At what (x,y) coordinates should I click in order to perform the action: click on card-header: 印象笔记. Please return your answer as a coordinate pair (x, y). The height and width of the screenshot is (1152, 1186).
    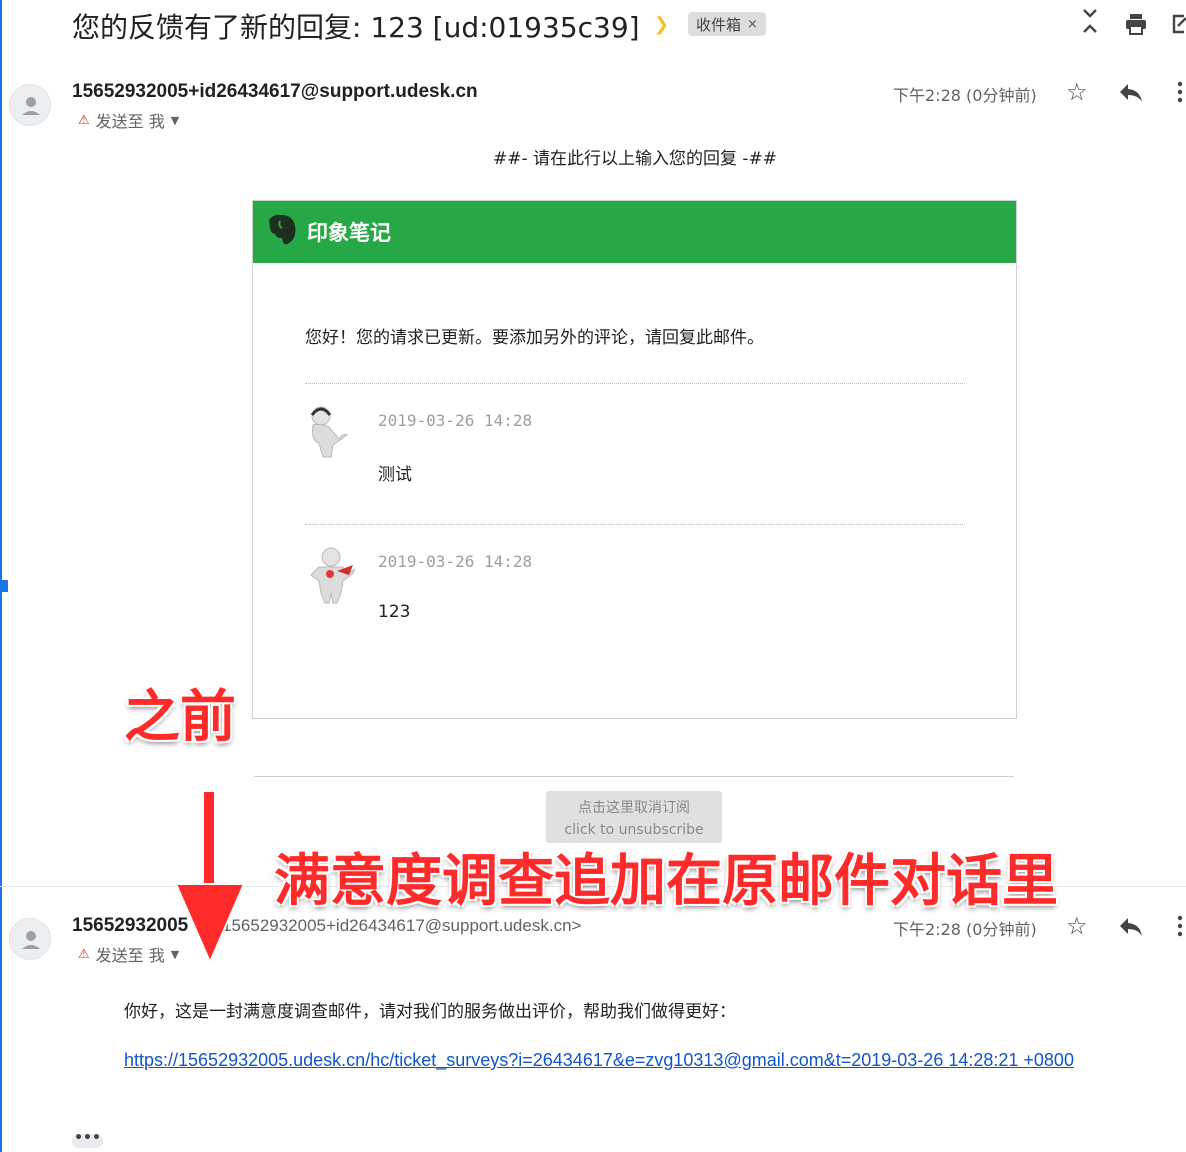
    Looking at the image, I should click on (634, 232).